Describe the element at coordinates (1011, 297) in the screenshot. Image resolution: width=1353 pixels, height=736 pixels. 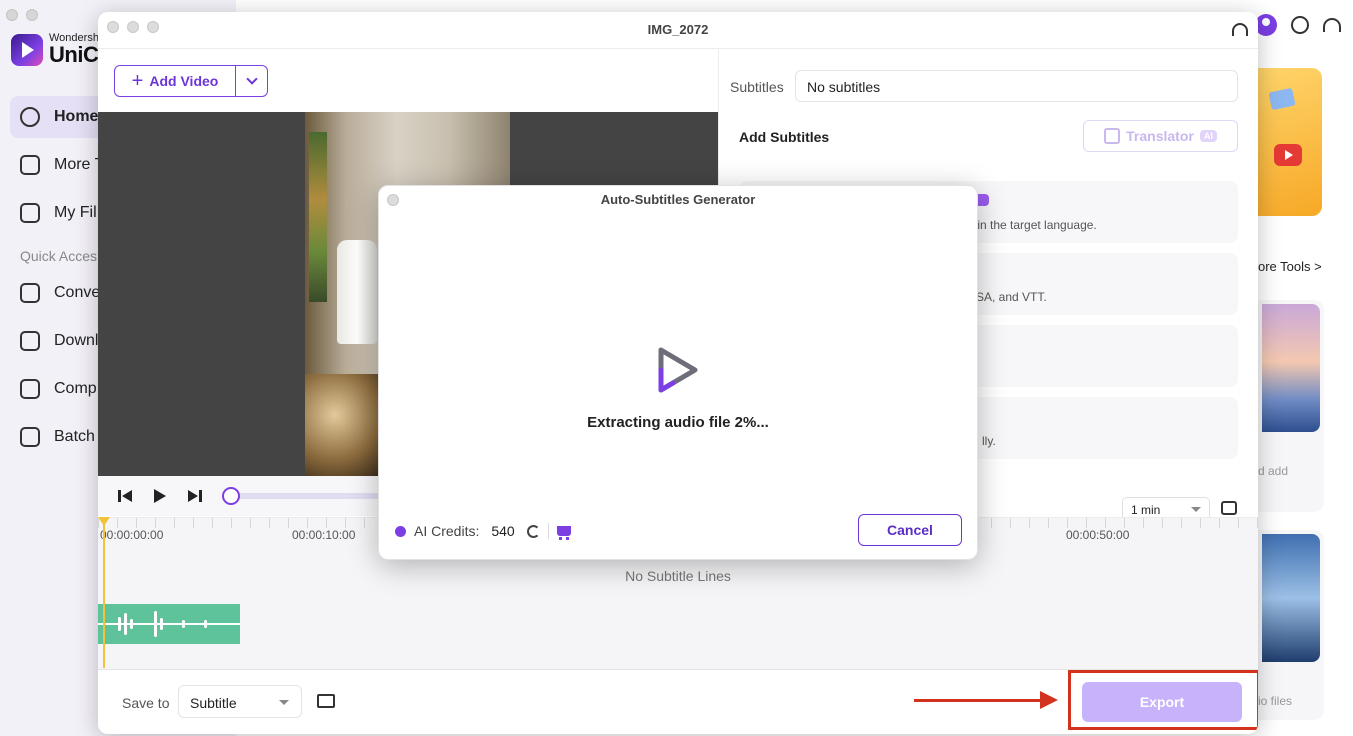
I see `option-description: SA, and VTT.` at that location.